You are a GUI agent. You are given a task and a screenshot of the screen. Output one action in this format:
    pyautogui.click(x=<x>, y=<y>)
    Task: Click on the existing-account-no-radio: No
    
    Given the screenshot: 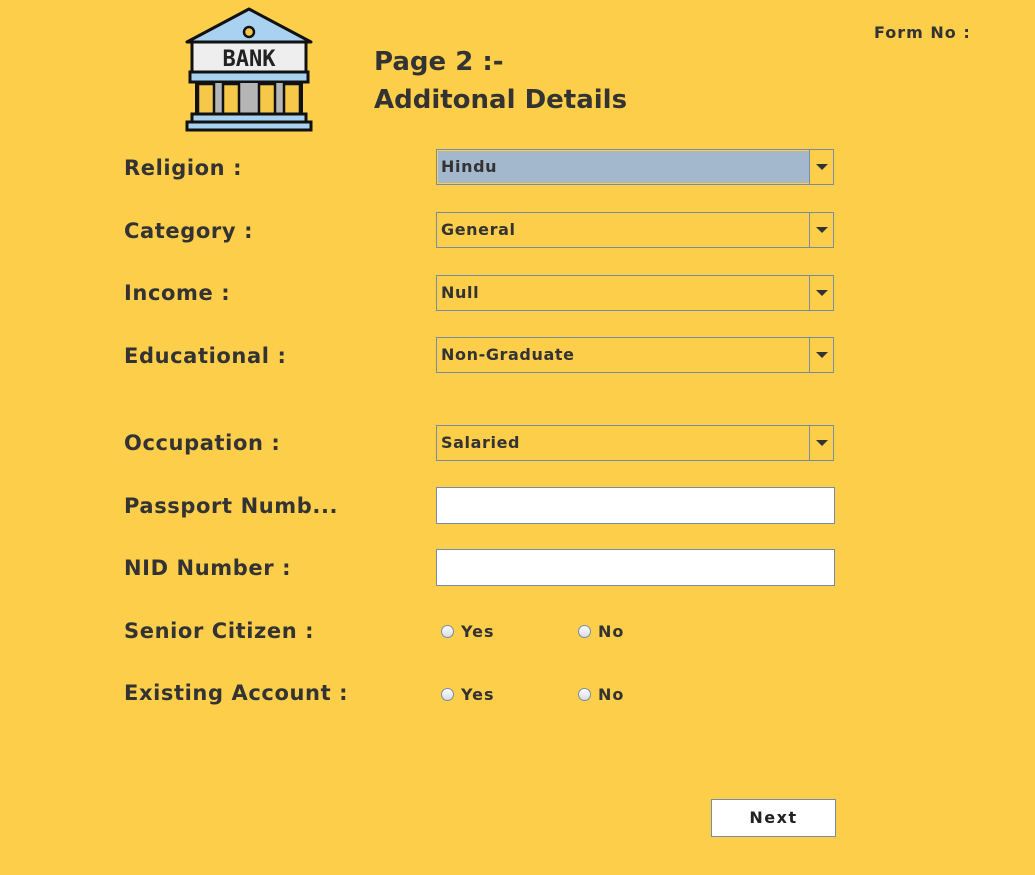 What is the action you would take?
    pyautogui.click(x=601, y=694)
    